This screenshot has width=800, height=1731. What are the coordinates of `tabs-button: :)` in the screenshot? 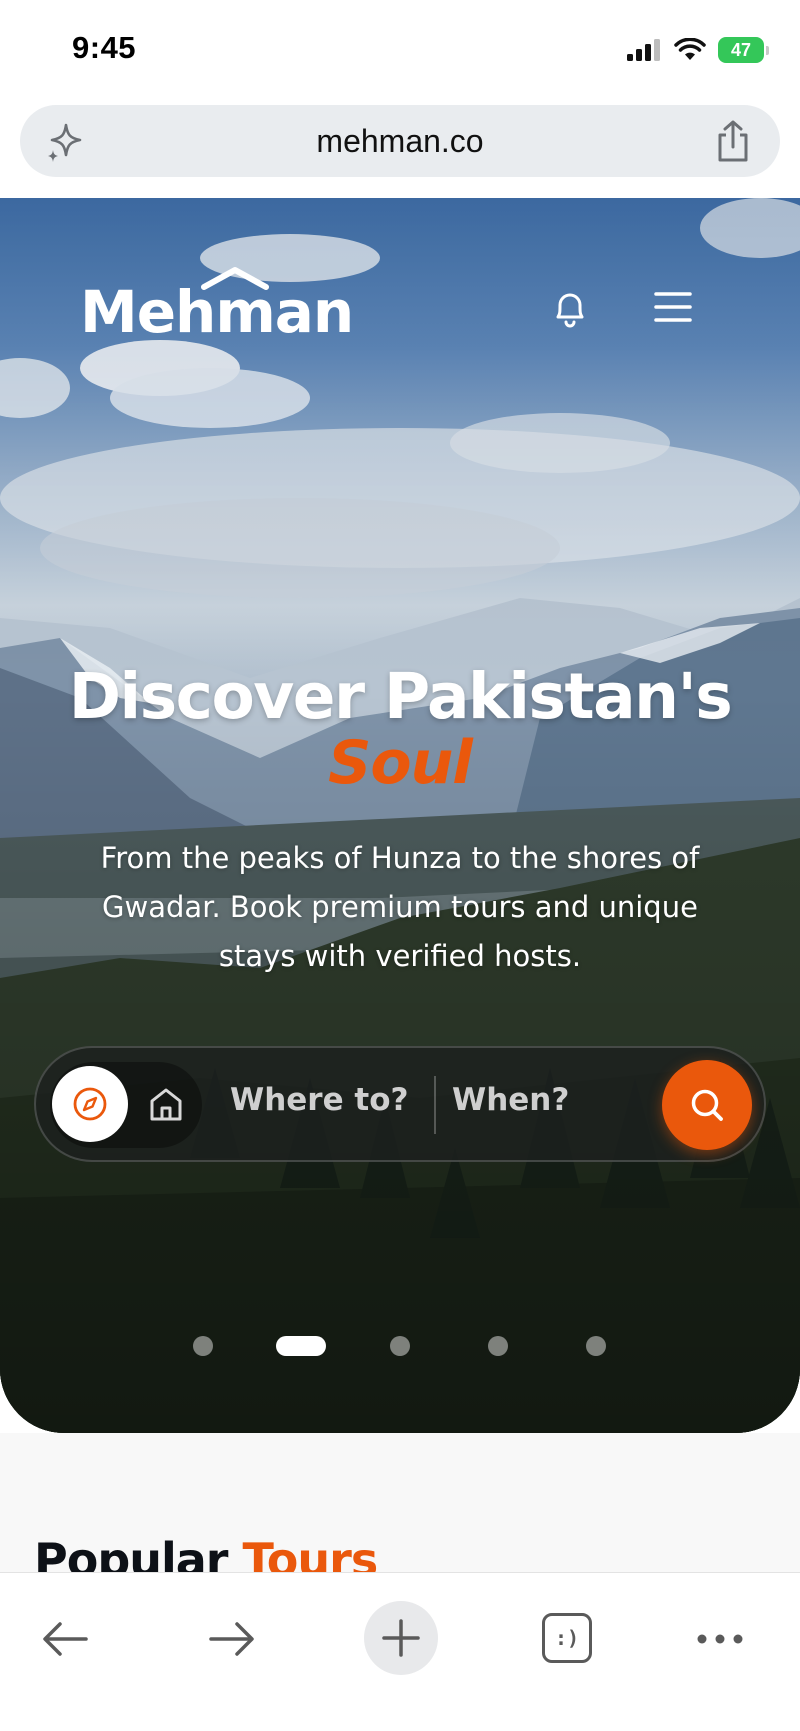 It's located at (567, 1638).